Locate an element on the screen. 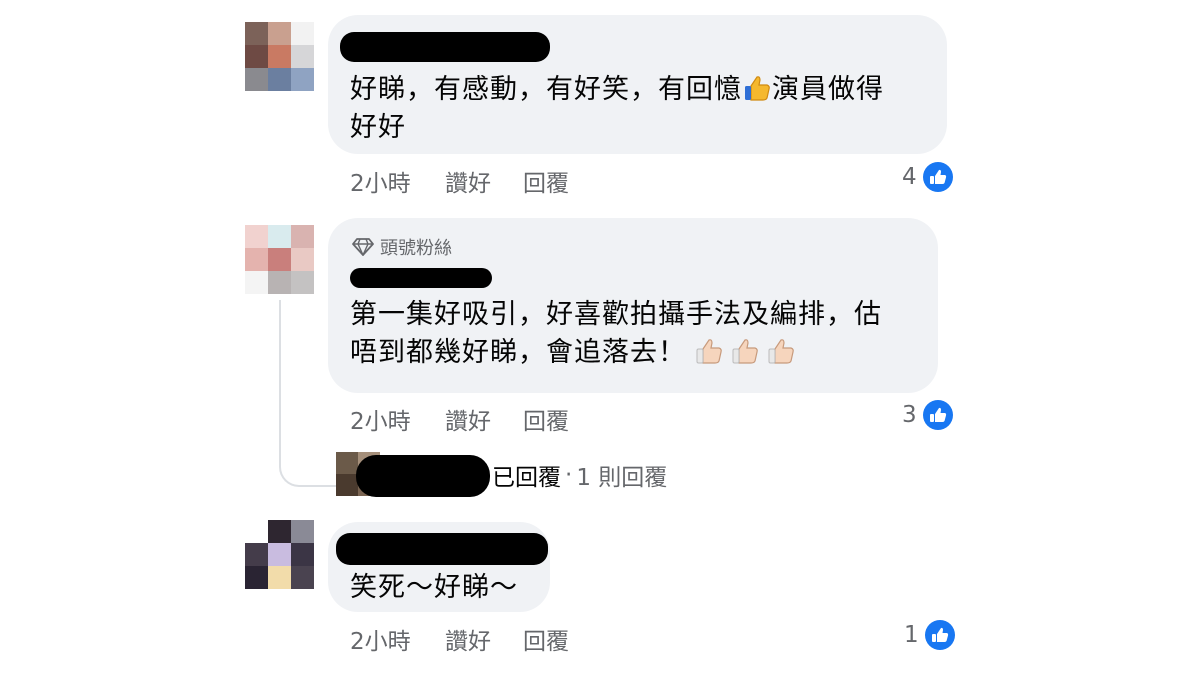 This screenshot has height=675, width=1200. comment-text-line: 唔到都幾好睇，會追落去！ is located at coordinates (518, 352).